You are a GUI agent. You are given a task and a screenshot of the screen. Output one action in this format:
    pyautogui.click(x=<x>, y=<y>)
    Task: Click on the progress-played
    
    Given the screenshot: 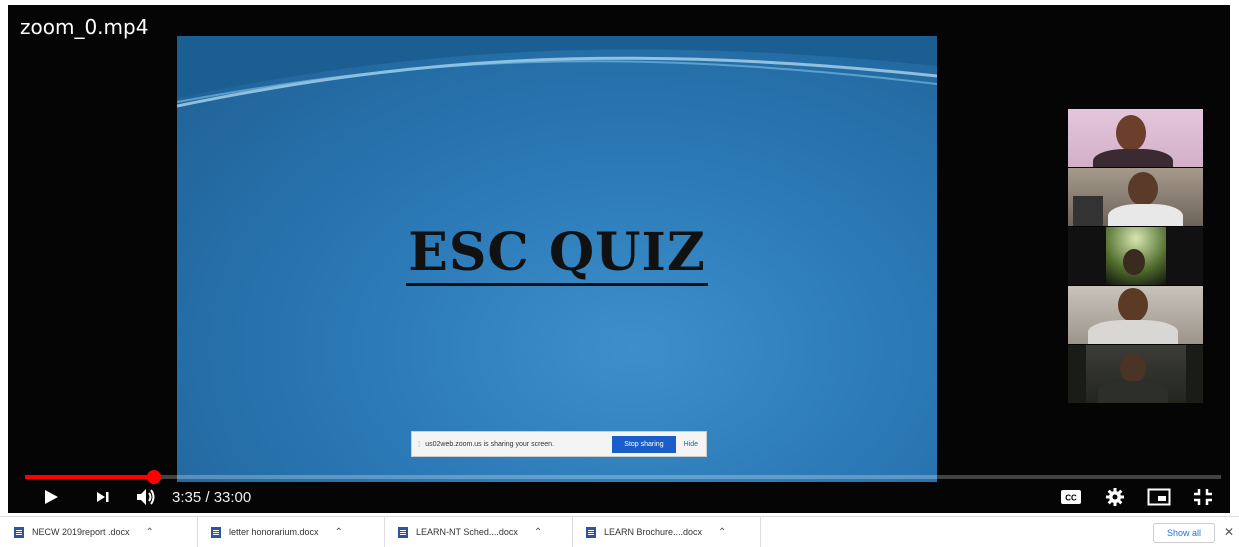 What is the action you would take?
    pyautogui.click(x=90, y=477)
    